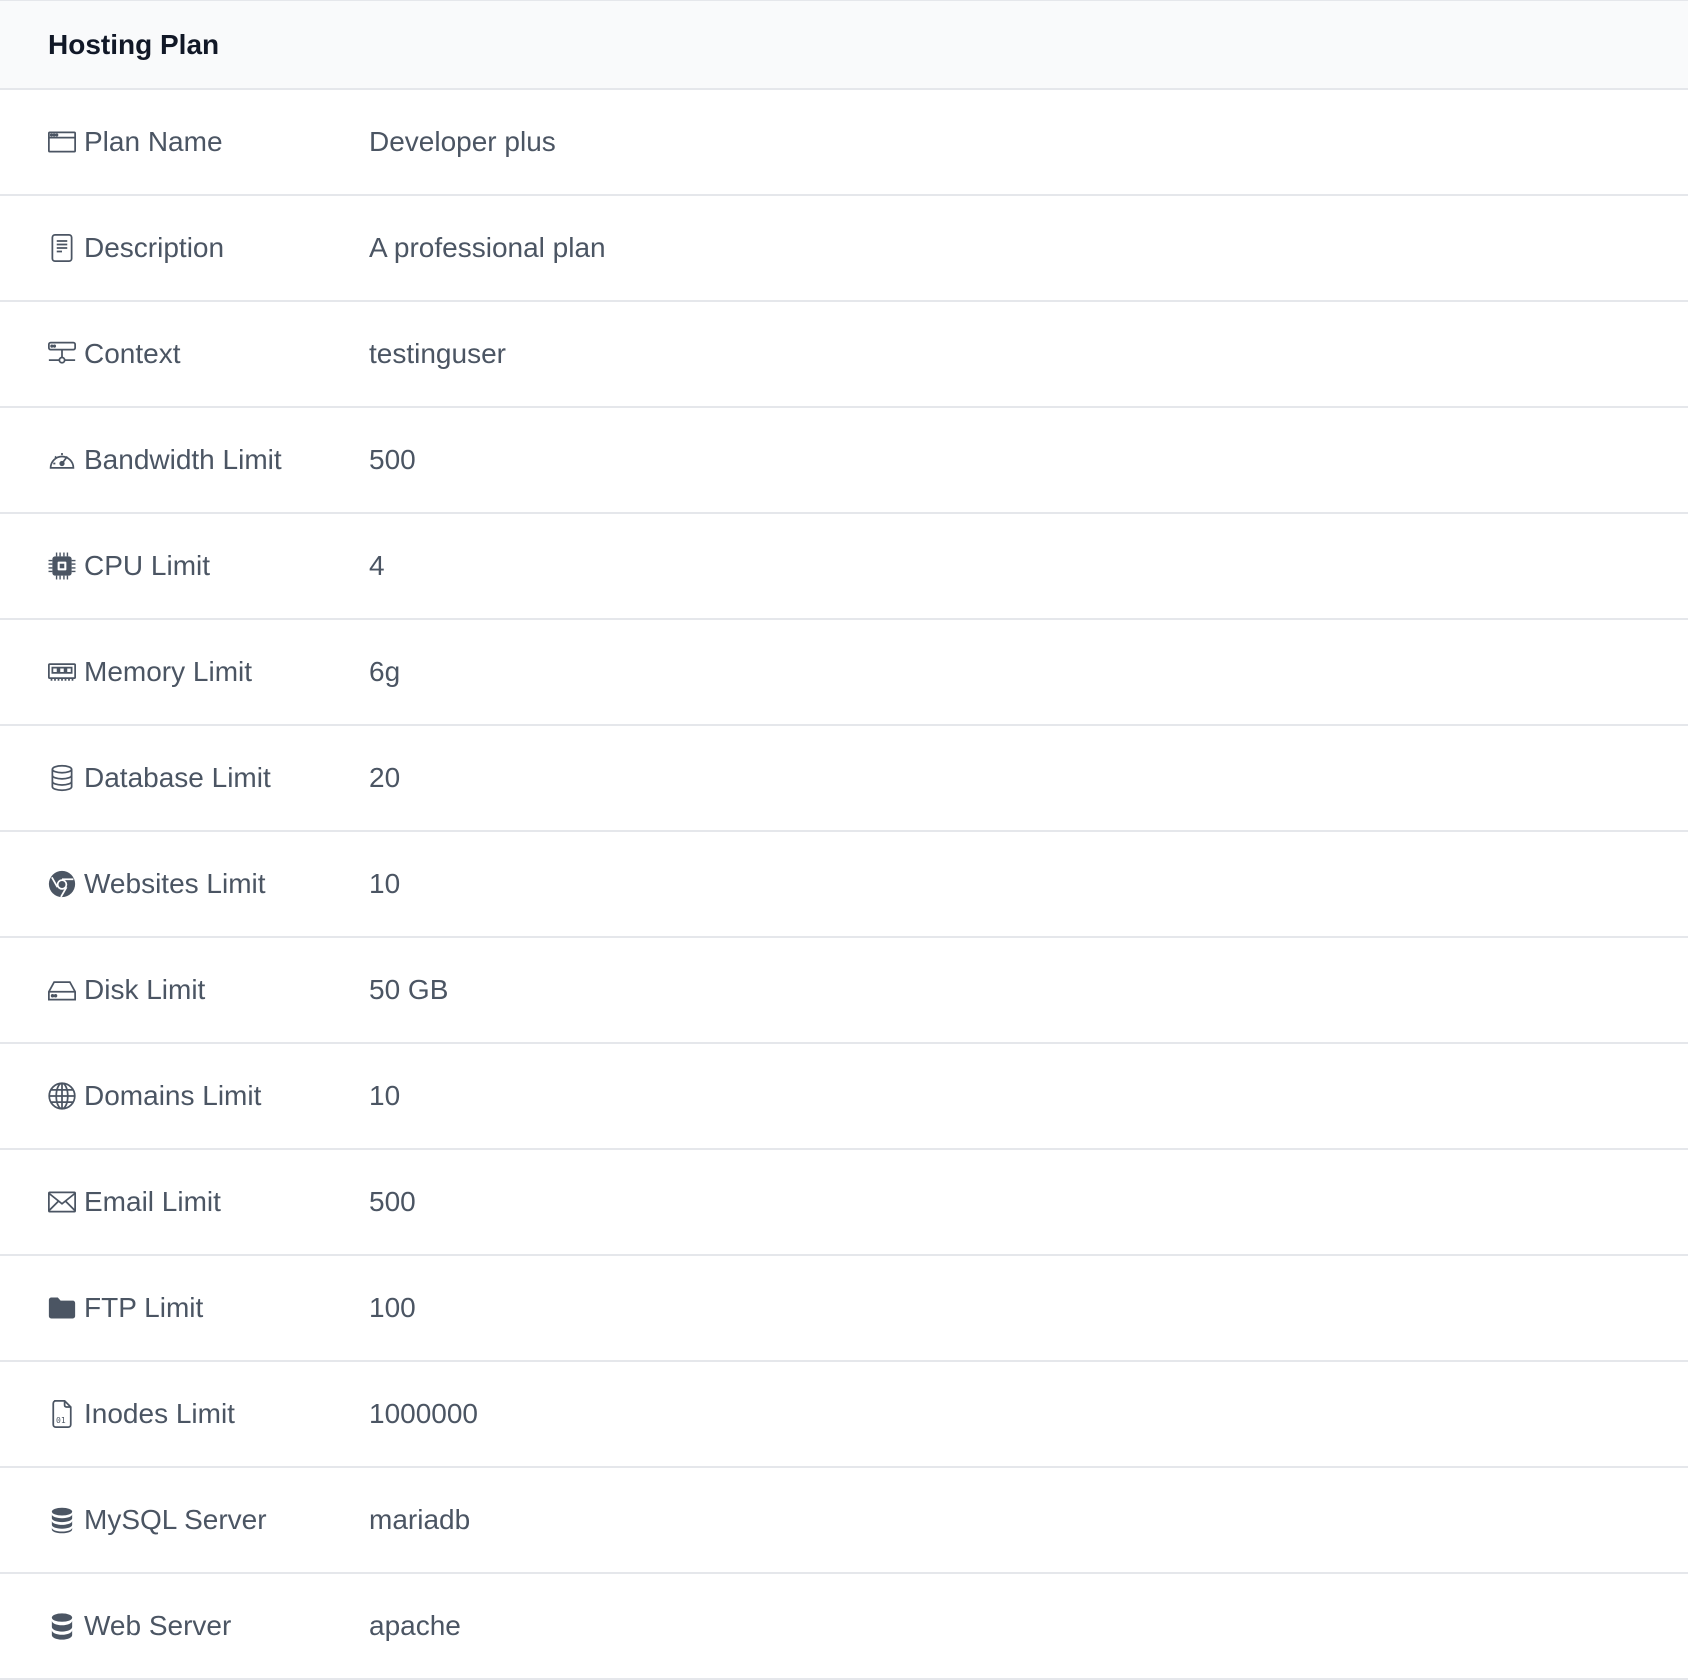 The image size is (1688, 1680). Describe the element at coordinates (392, 1307) in the screenshot. I see `row-value: 100` at that location.